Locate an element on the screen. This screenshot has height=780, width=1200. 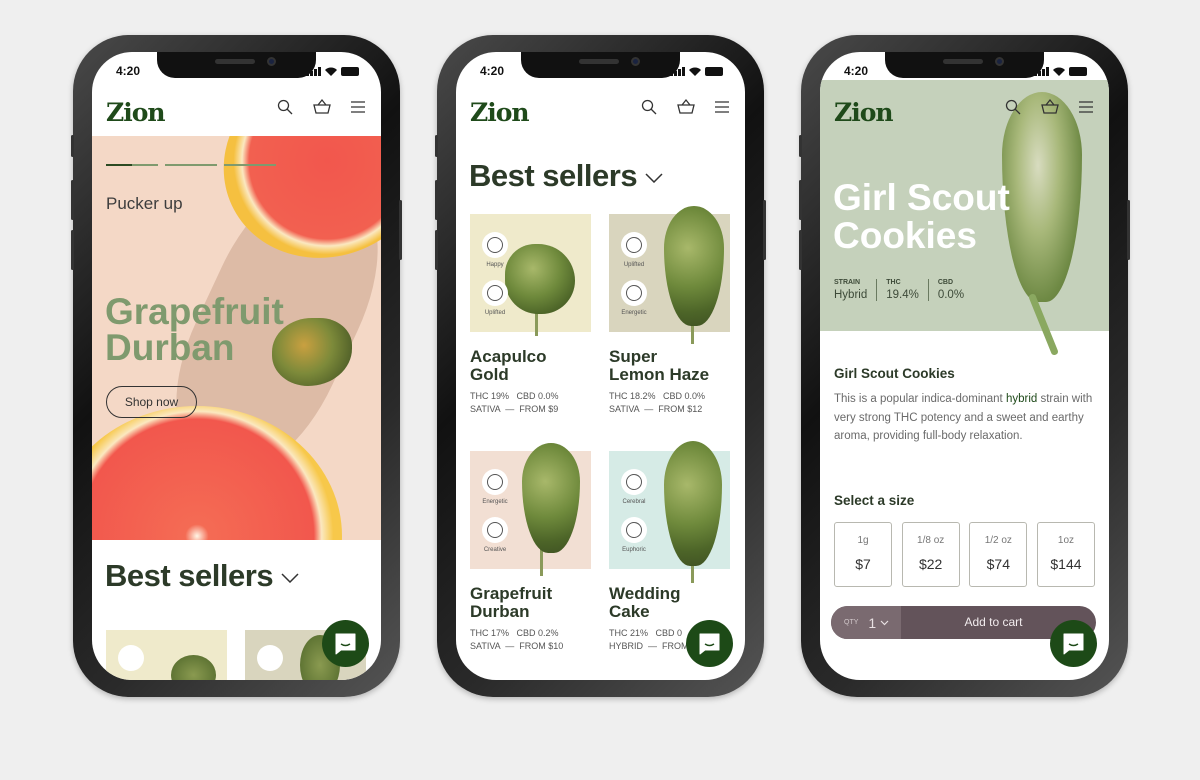
stat-cbd: CBD 0.0% is located at coordinates (950, 290).